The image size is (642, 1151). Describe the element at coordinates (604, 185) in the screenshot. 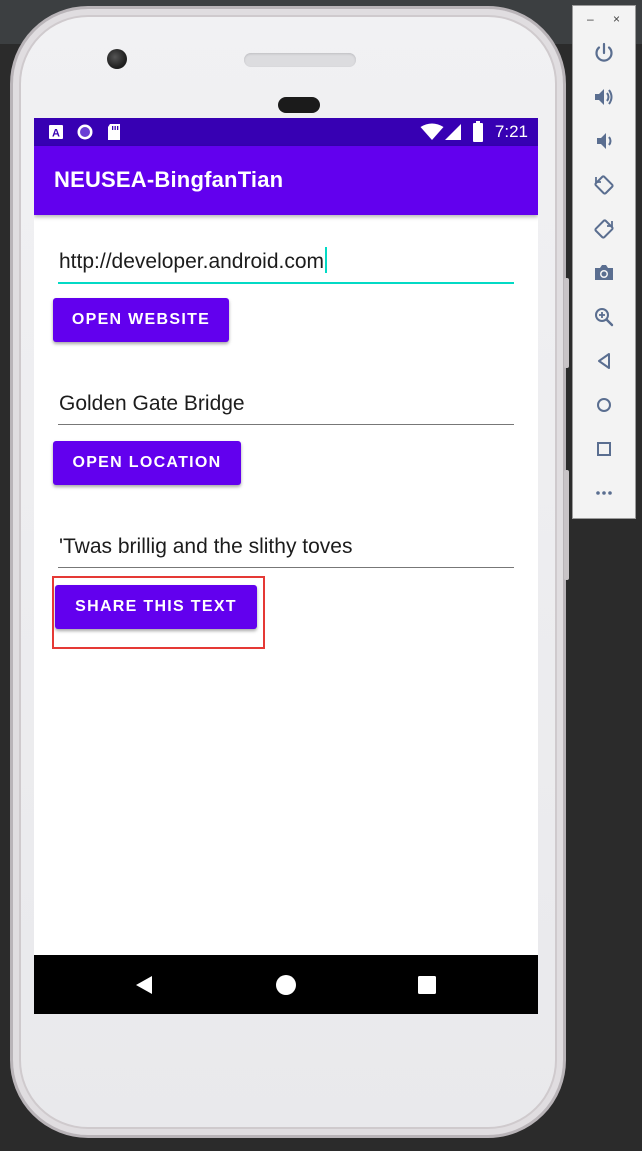

I see `rotate-left-icon` at that location.